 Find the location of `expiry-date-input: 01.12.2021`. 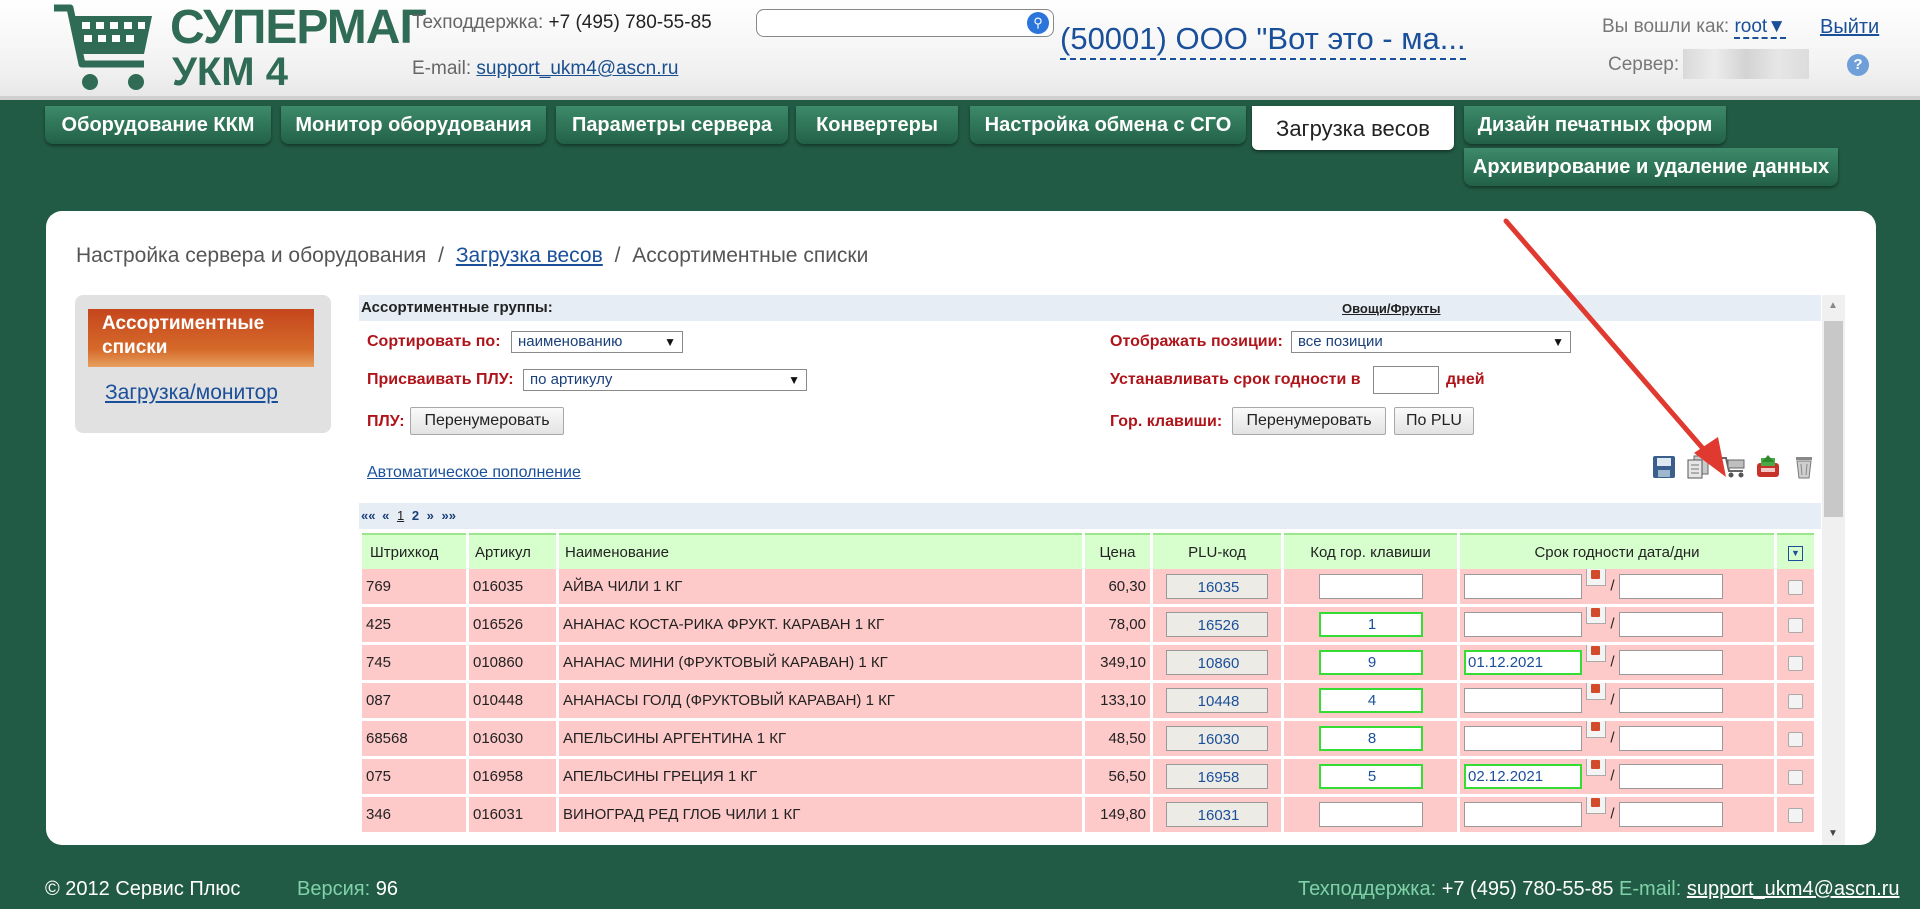

expiry-date-input: 01.12.2021 is located at coordinates (1523, 662).